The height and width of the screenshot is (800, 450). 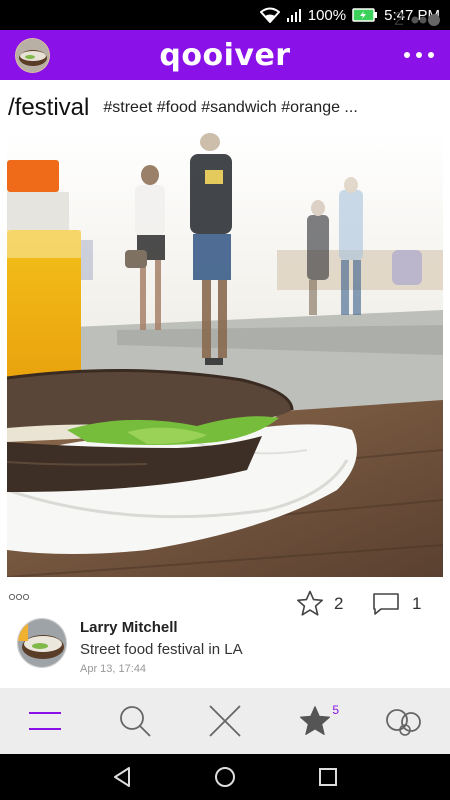 I want to click on overflow-menu-icon, so click(x=419, y=55).